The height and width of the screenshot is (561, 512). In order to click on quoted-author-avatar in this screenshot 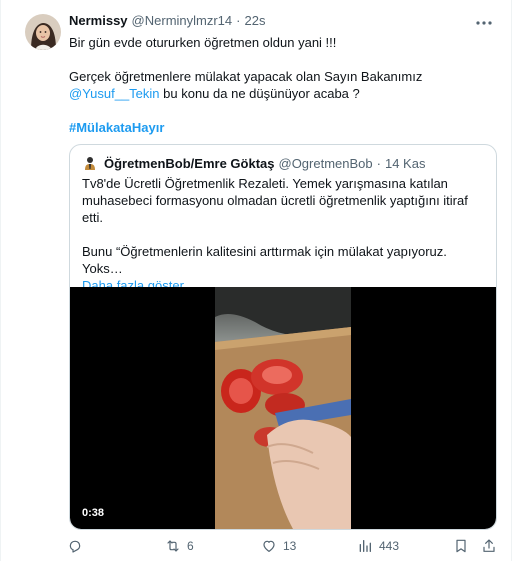, I will do `click(90, 163)`.